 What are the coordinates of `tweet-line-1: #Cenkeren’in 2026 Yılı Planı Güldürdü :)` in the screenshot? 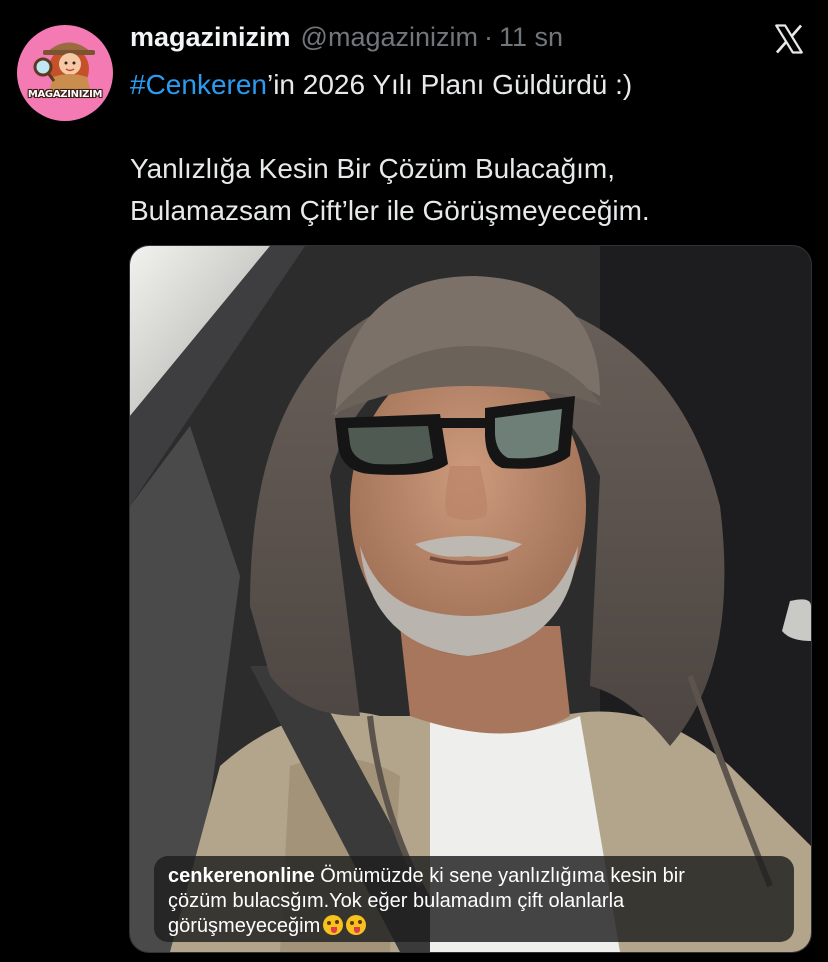 It's located at (470, 85).